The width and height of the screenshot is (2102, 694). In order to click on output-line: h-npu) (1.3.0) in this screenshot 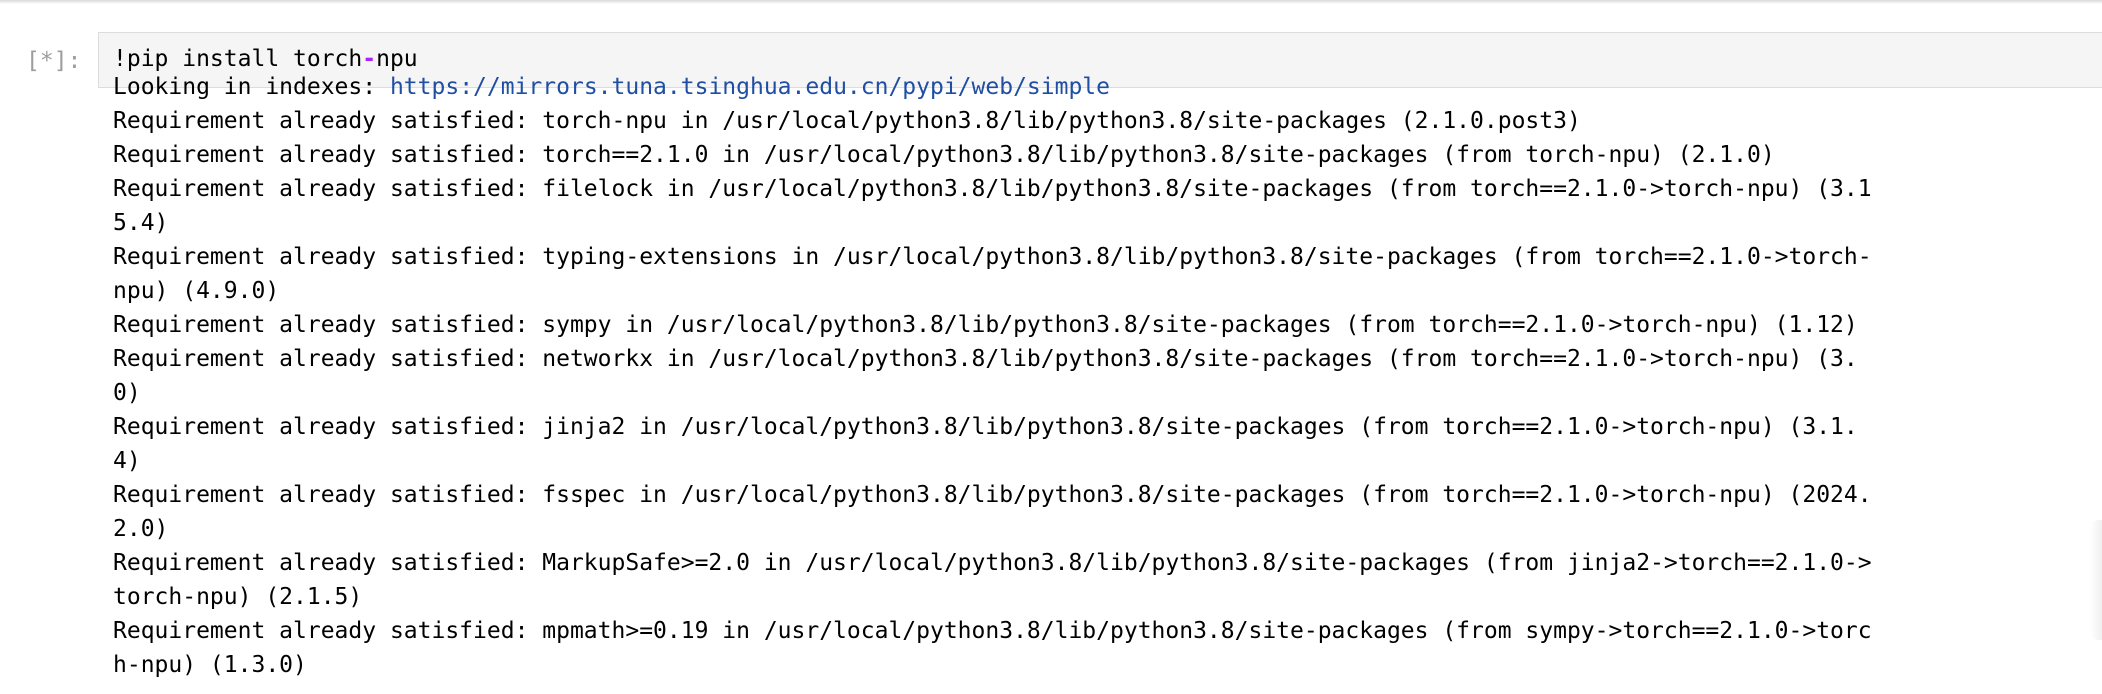, I will do `click(210, 665)`.